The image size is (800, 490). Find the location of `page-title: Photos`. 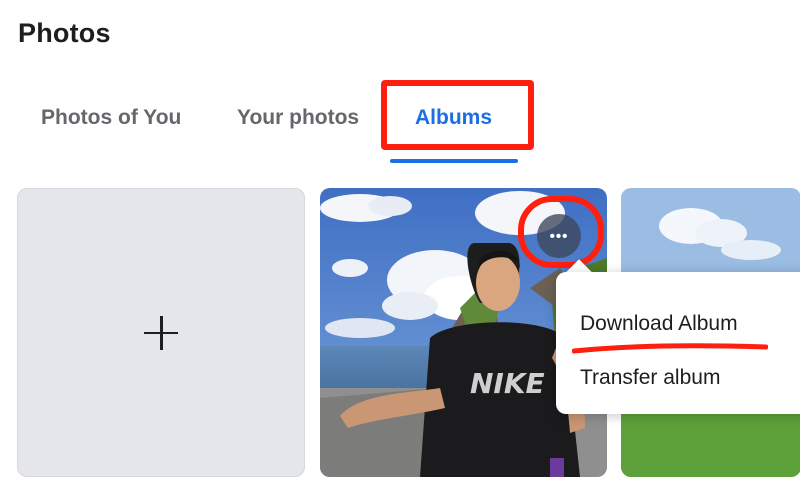

page-title: Photos is located at coordinates (64, 33).